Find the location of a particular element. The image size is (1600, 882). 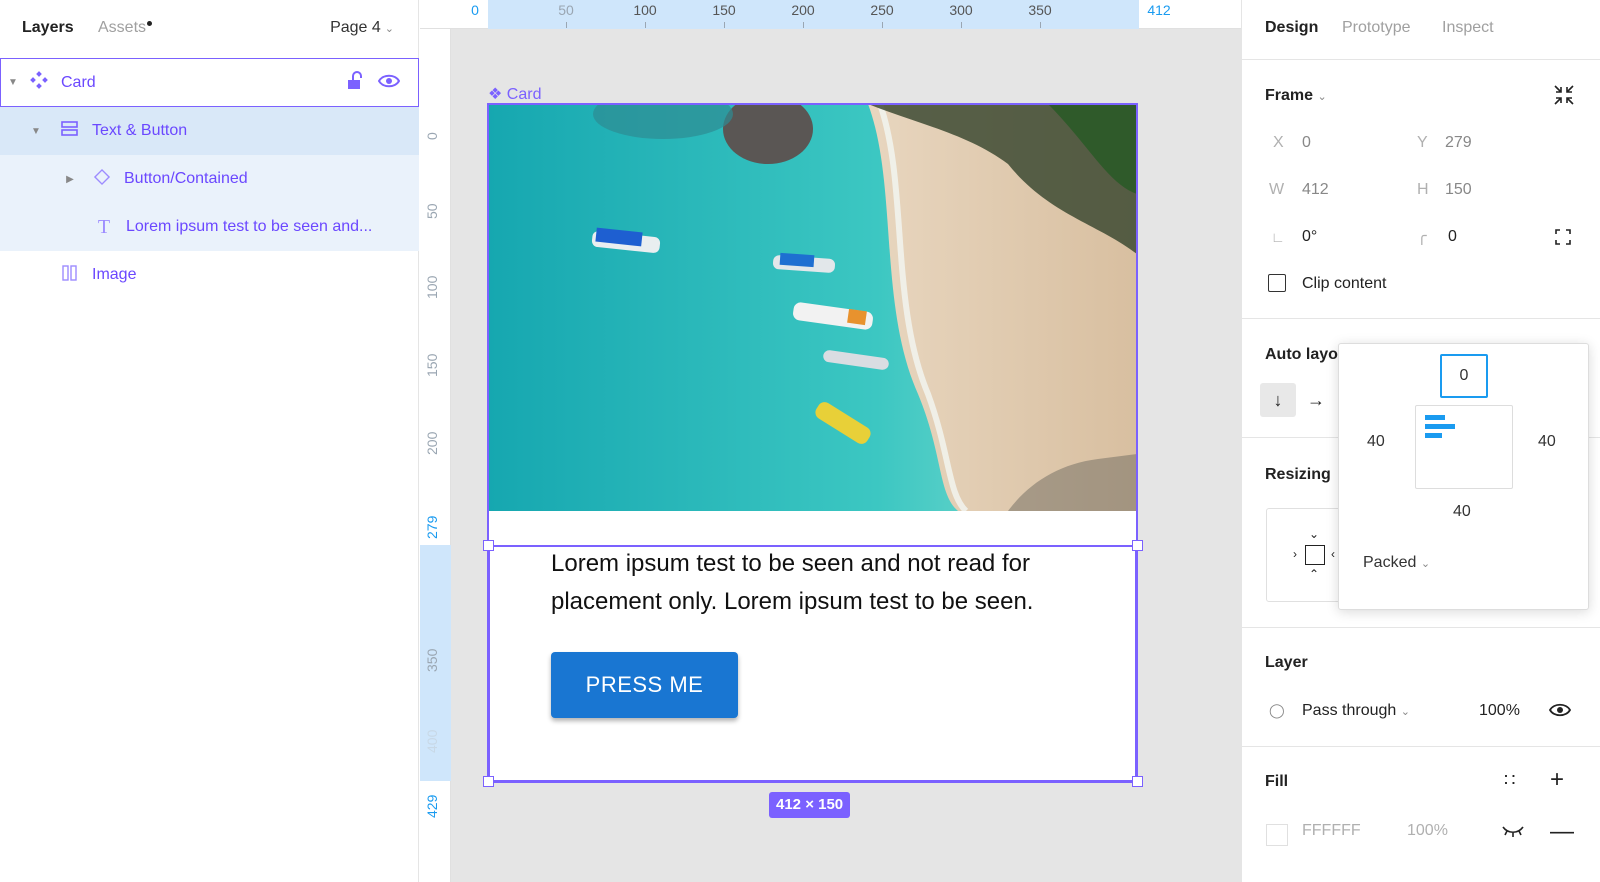

ruler-tick-label: 150 is located at coordinates (724, 10).